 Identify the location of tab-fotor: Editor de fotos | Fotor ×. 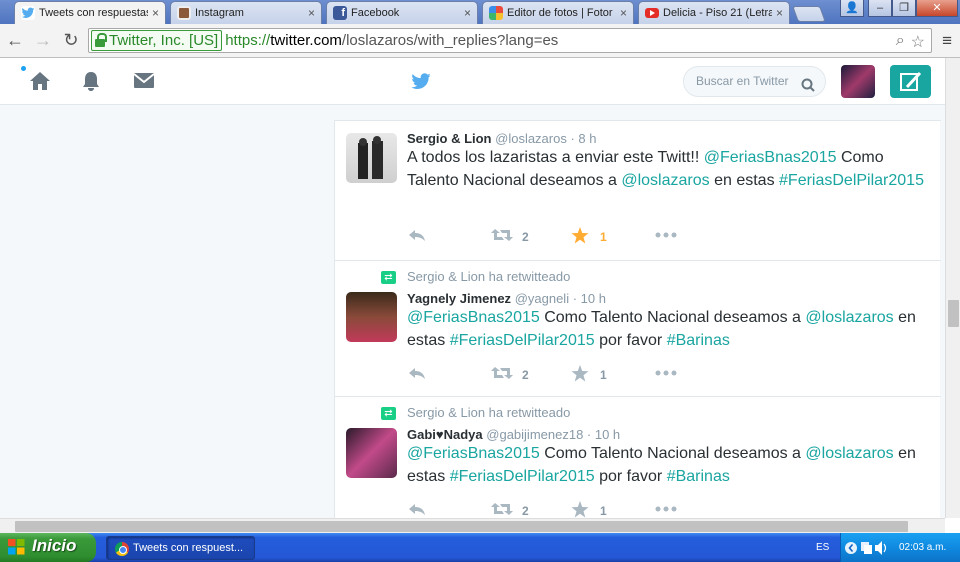
(558, 12).